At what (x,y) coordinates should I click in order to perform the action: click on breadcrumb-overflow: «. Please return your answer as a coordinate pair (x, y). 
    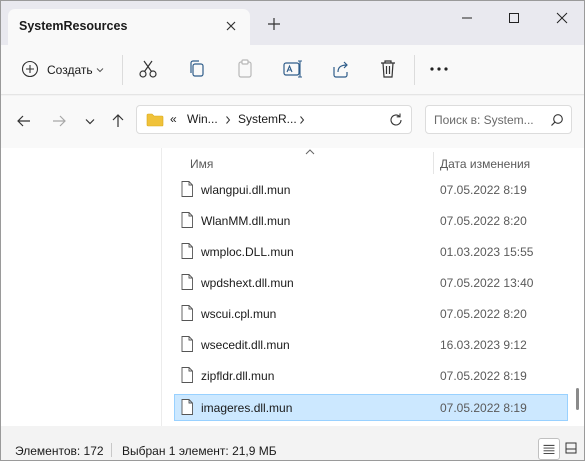
    Looking at the image, I should click on (173, 119).